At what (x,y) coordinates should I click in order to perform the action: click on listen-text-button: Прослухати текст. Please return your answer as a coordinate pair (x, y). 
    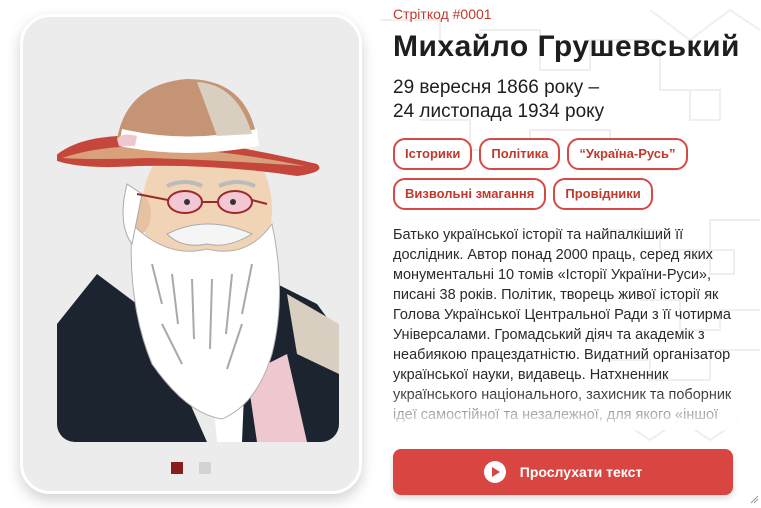
    Looking at the image, I should click on (563, 472).